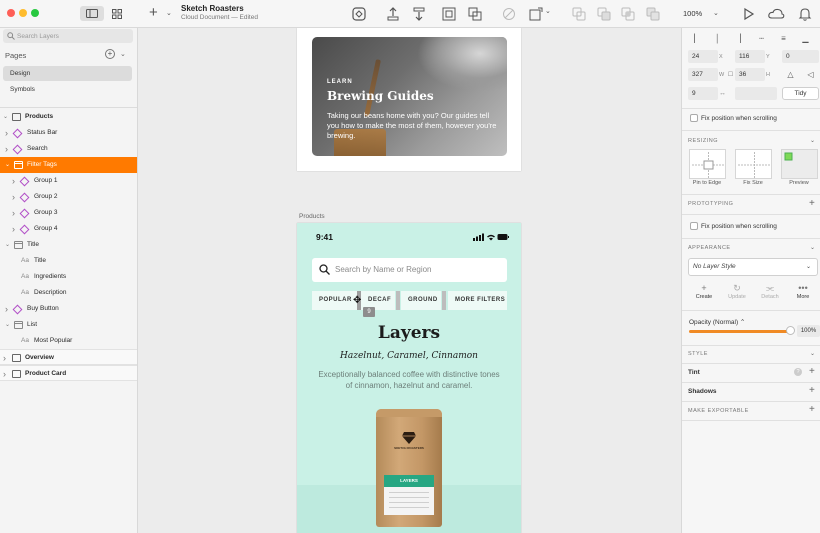 The image size is (820, 533). Describe the element at coordinates (704, 291) in the screenshot. I see `create-style-button: + Create` at that location.